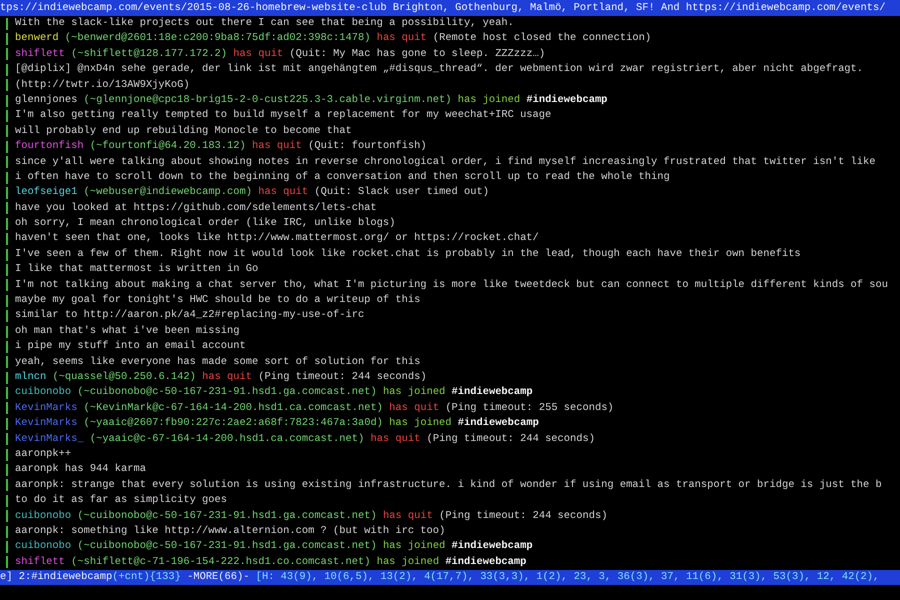  What do you see at coordinates (183, 130) in the screenshot?
I see `chat-message: will probably end up rebuilding Monocle to become that` at bounding box center [183, 130].